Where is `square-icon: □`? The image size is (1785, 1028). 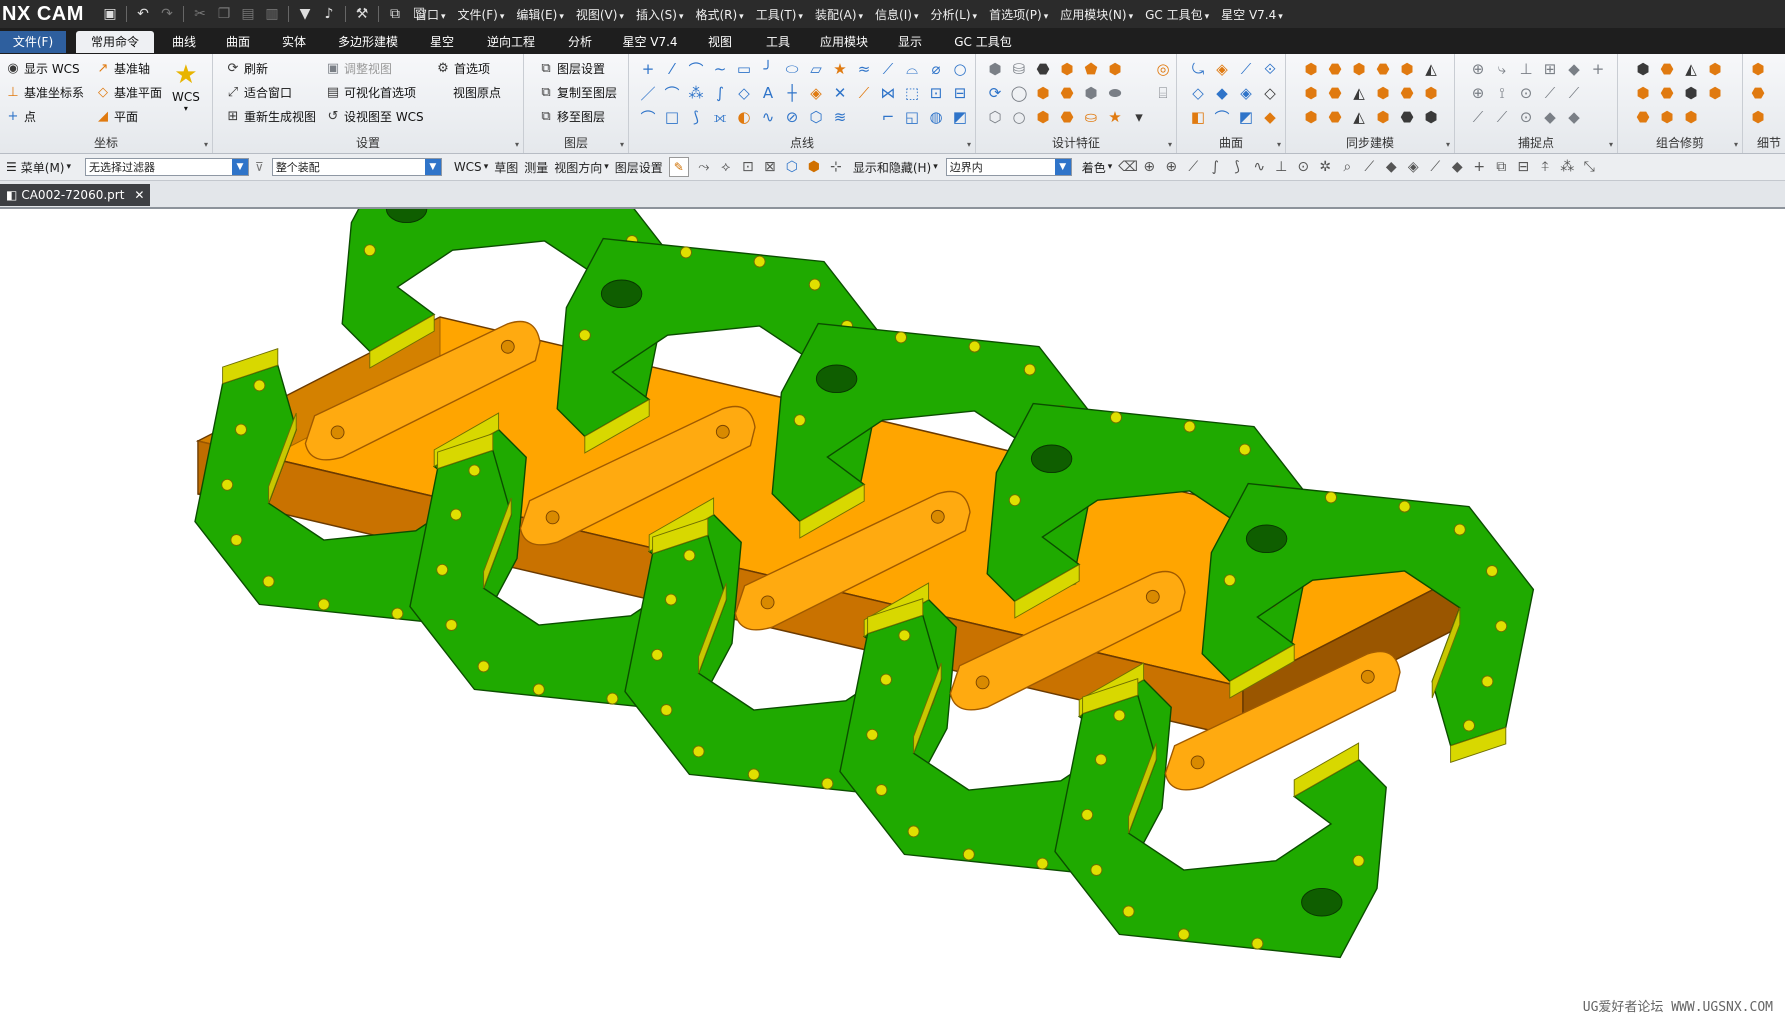
square-icon: □ is located at coordinates (672, 117).